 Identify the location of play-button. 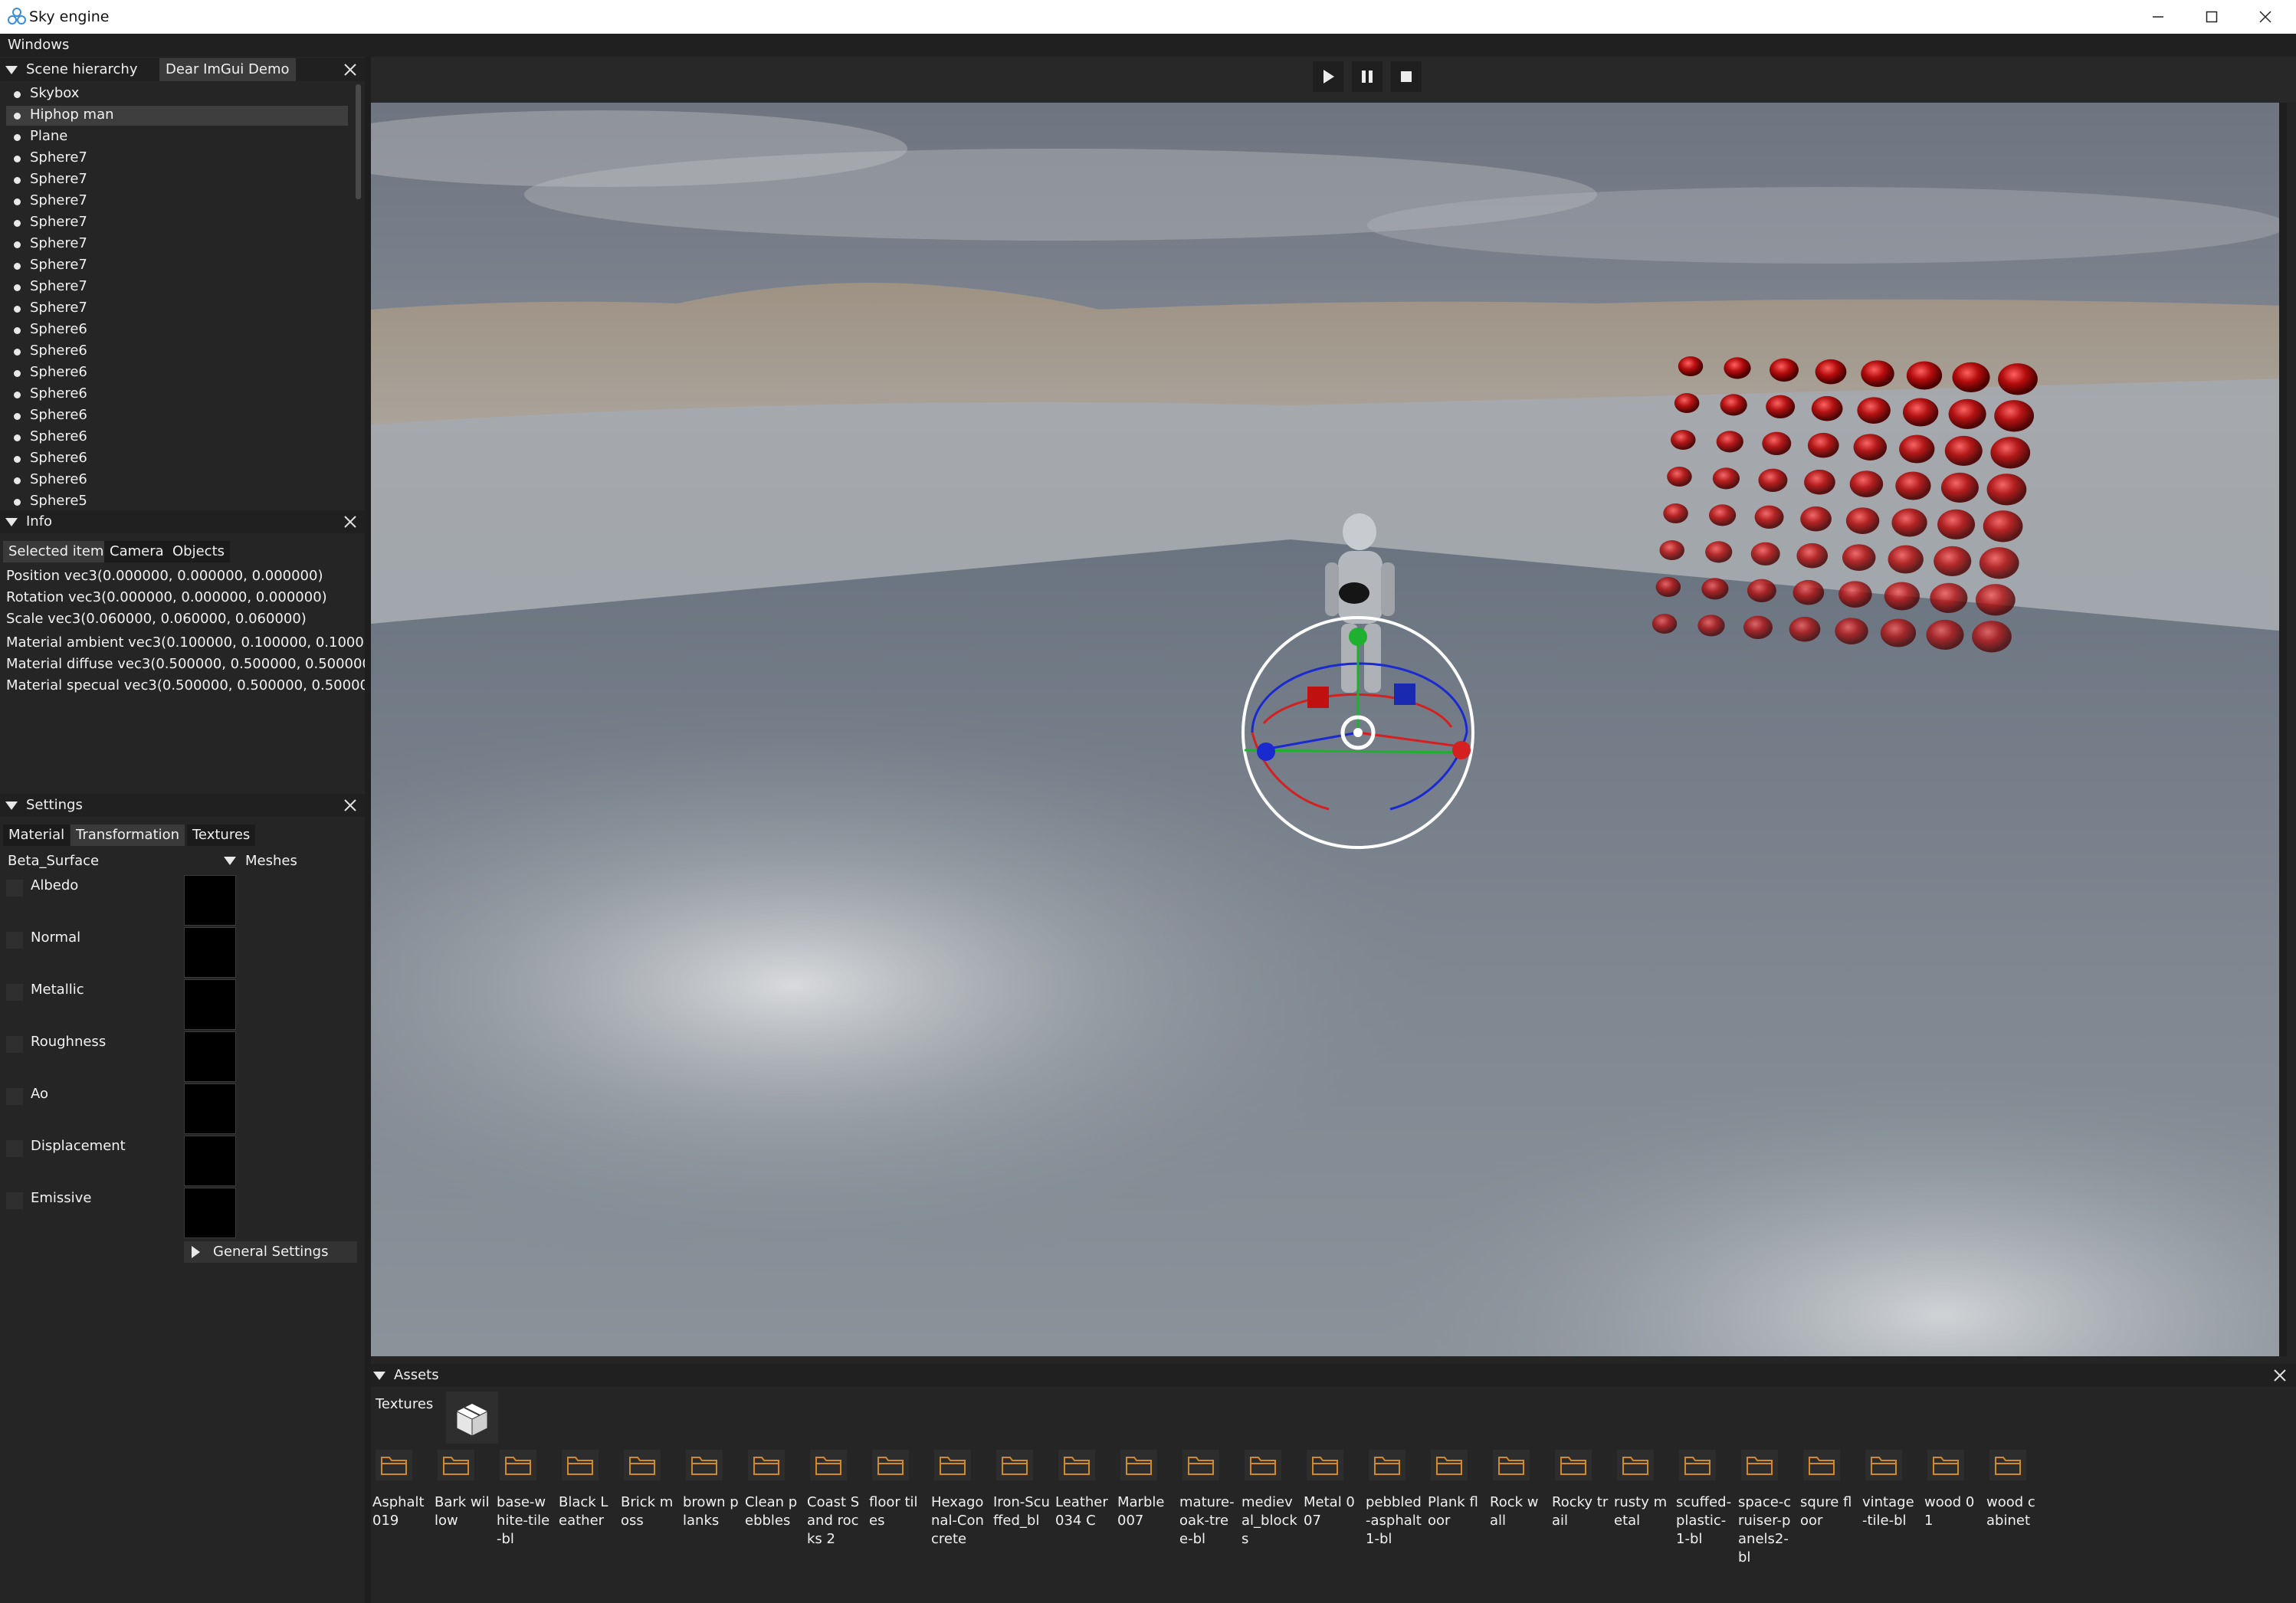
(1328, 76).